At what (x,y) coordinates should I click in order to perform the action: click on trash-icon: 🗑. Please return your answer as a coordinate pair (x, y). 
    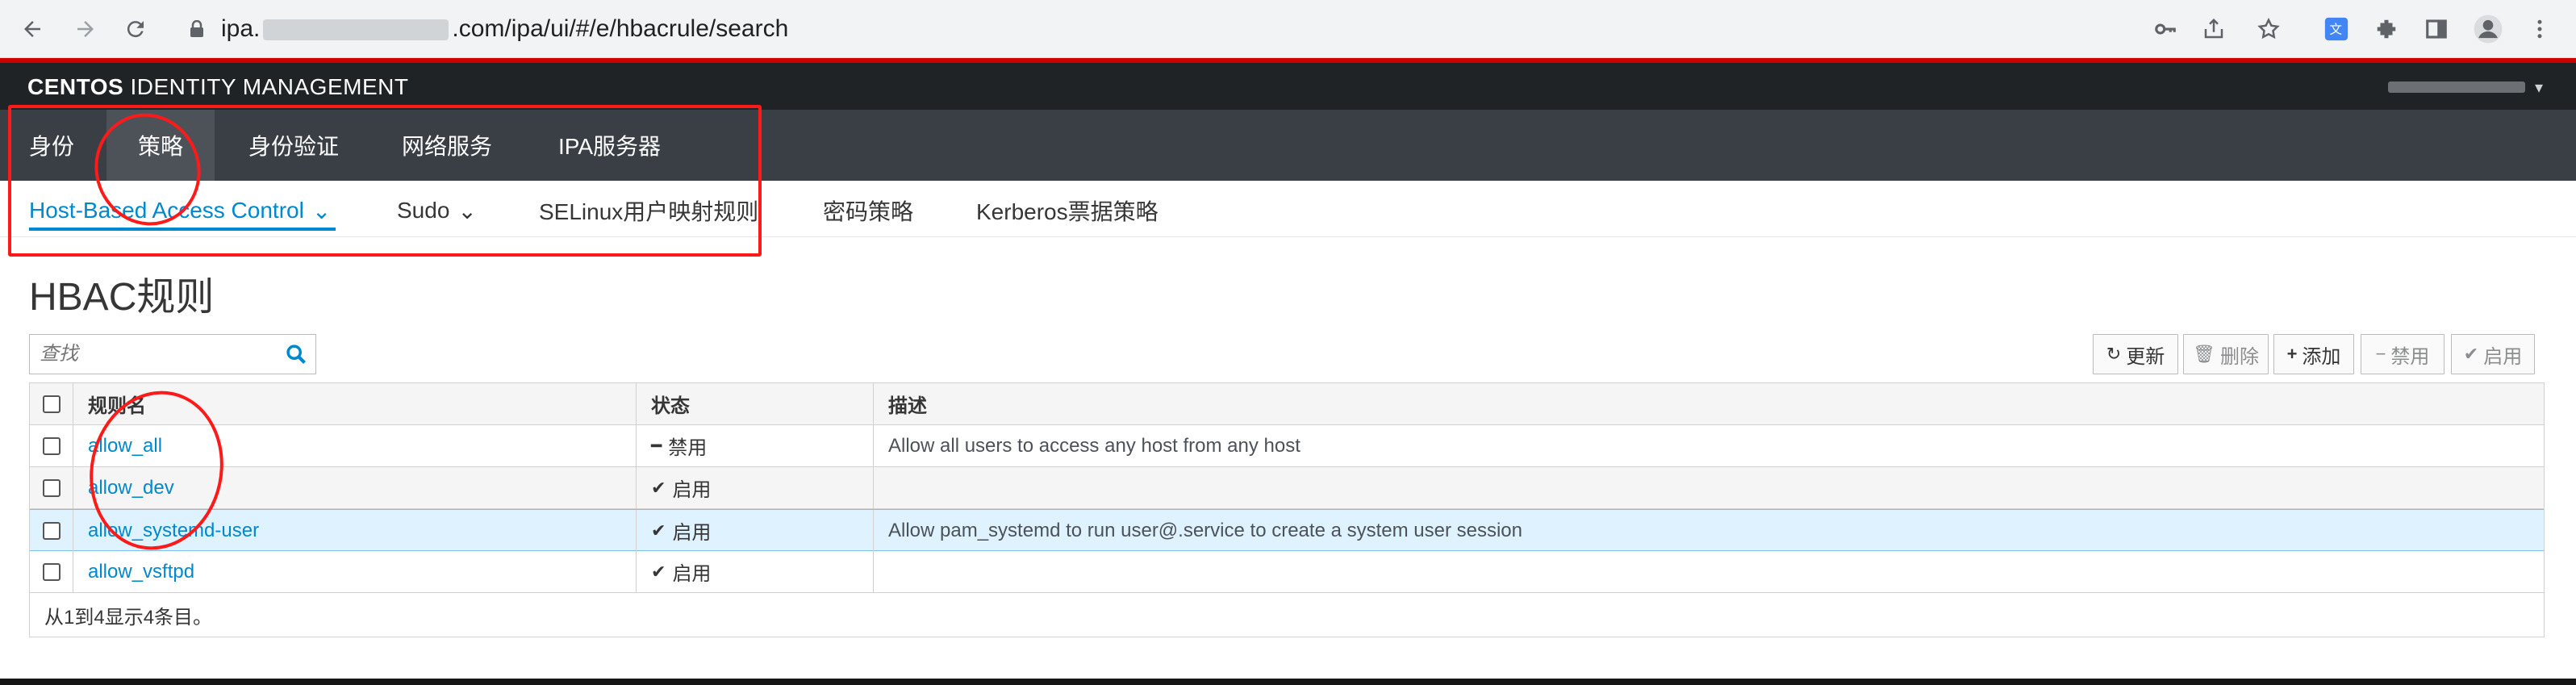
    Looking at the image, I should click on (2204, 354).